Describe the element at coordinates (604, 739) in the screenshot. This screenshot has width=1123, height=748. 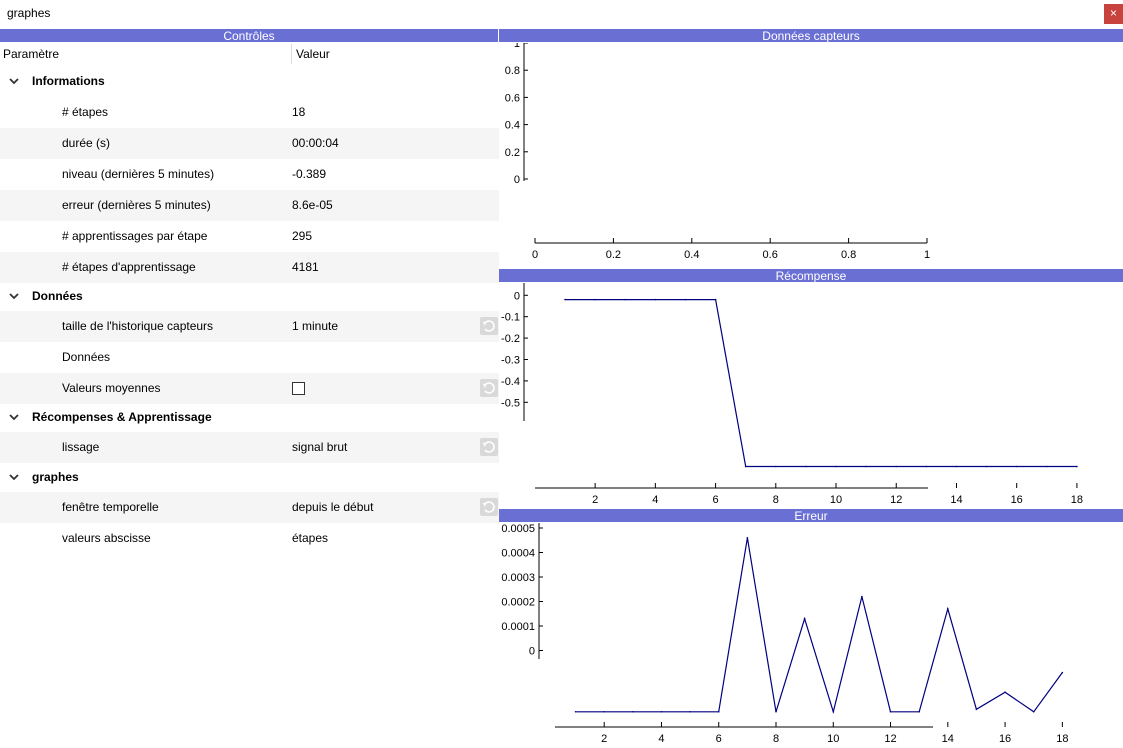
I see `x-tick-label: 2` at that location.